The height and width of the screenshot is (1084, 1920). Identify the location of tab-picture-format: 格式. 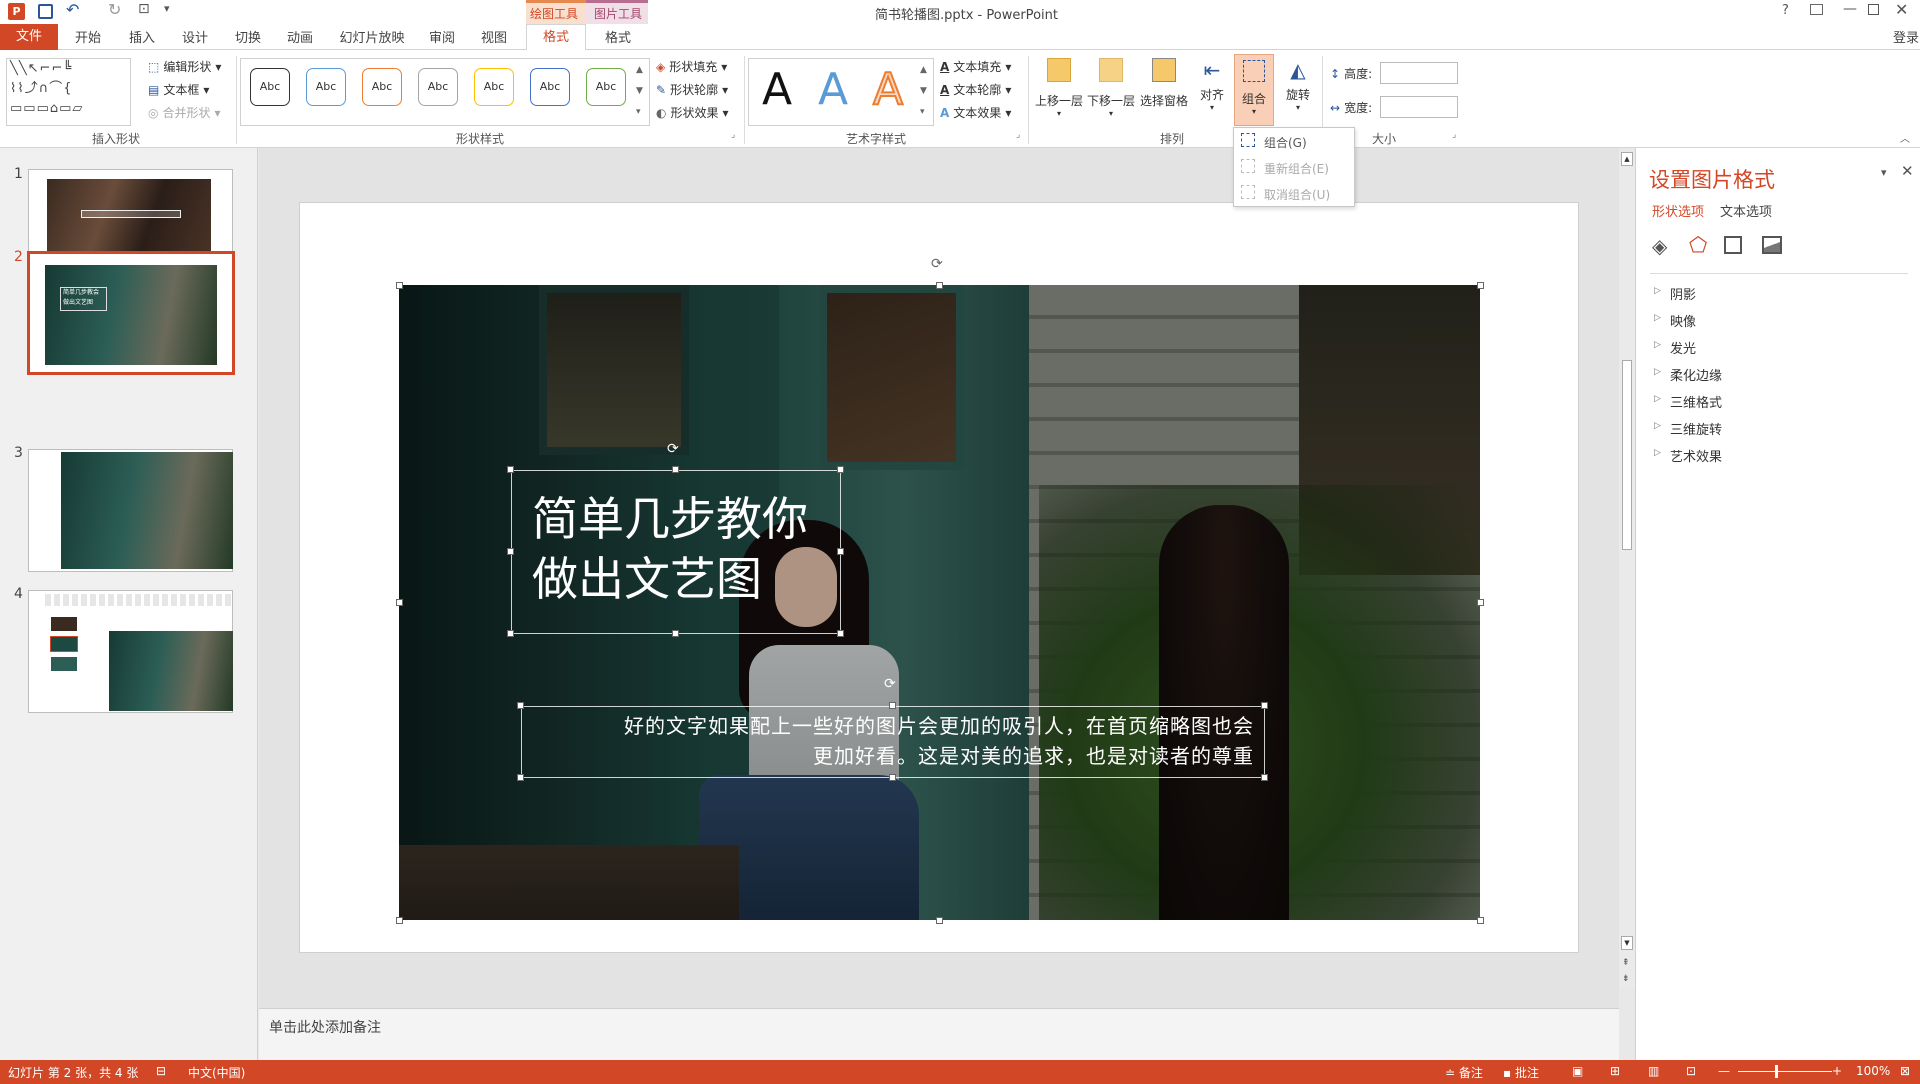
(618, 39).